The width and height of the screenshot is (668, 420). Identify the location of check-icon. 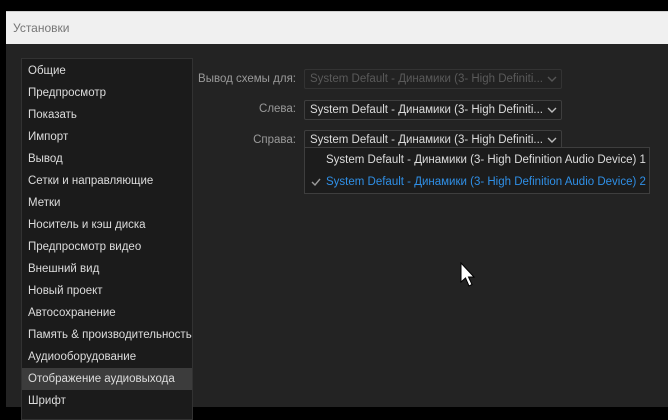
(316, 182).